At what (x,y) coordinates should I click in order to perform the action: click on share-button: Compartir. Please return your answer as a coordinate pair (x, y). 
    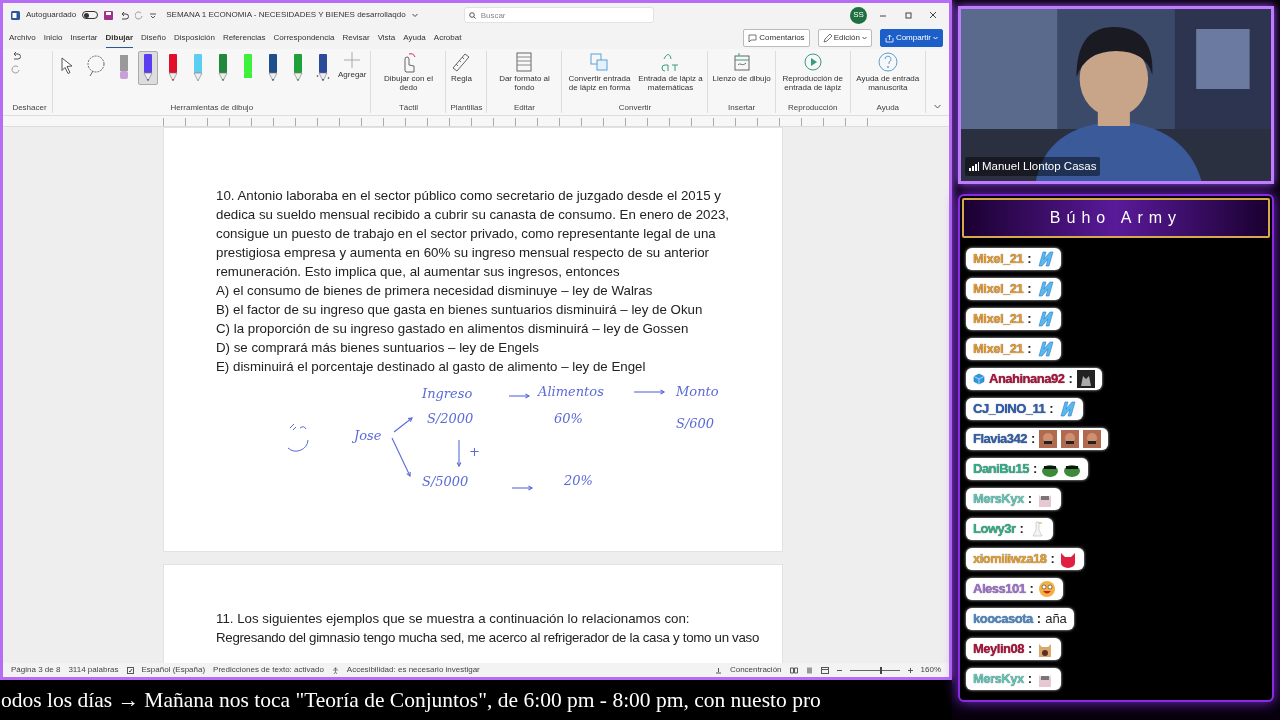
    Looking at the image, I should click on (911, 38).